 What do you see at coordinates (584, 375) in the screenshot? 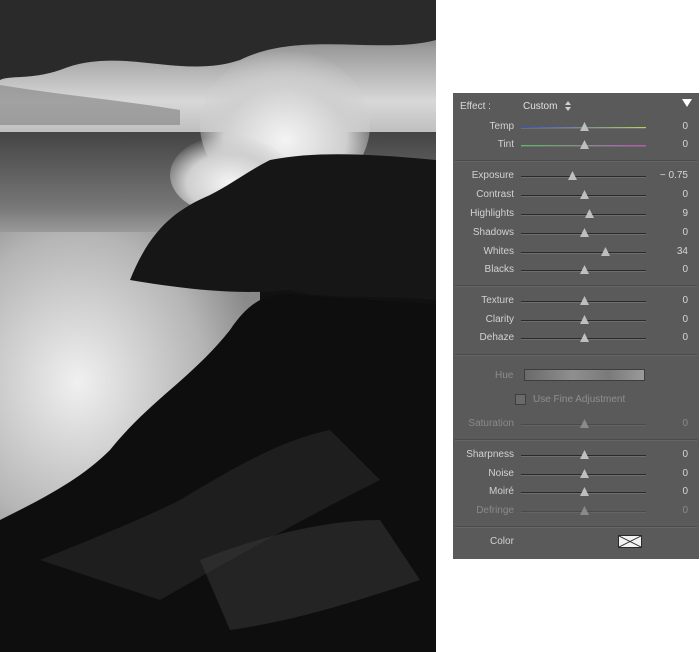
I see `hue-bar` at bounding box center [584, 375].